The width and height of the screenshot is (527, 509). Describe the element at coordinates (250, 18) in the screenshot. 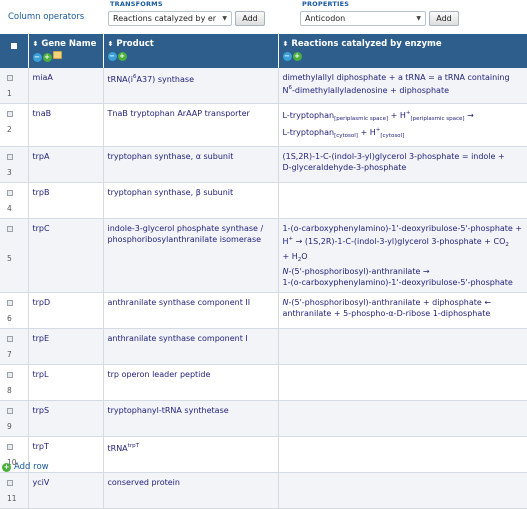

I see `transforms-add-button: Add` at that location.